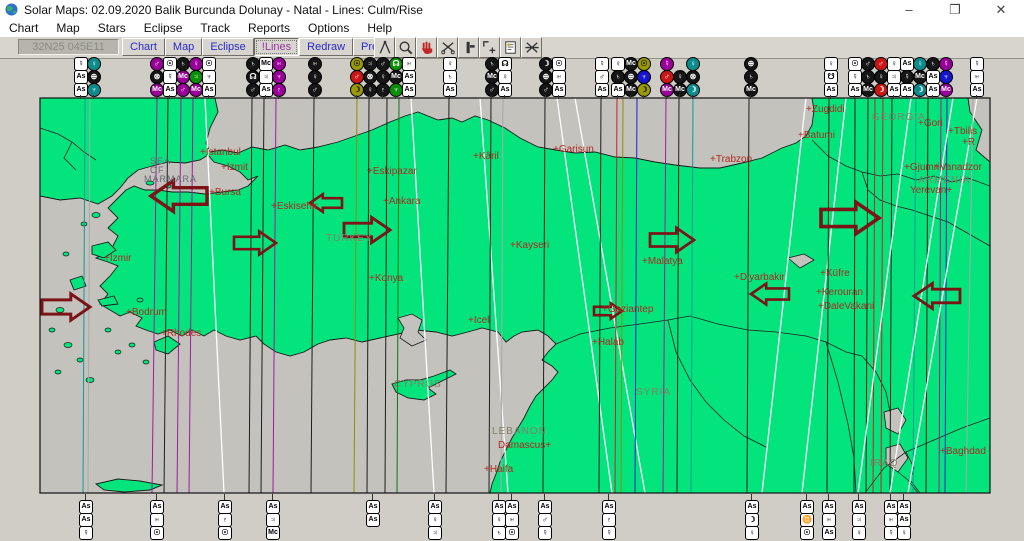 Image resolution: width=1024 pixels, height=541 pixels. I want to click on bottom-line-marker: ☽, so click(752, 520).